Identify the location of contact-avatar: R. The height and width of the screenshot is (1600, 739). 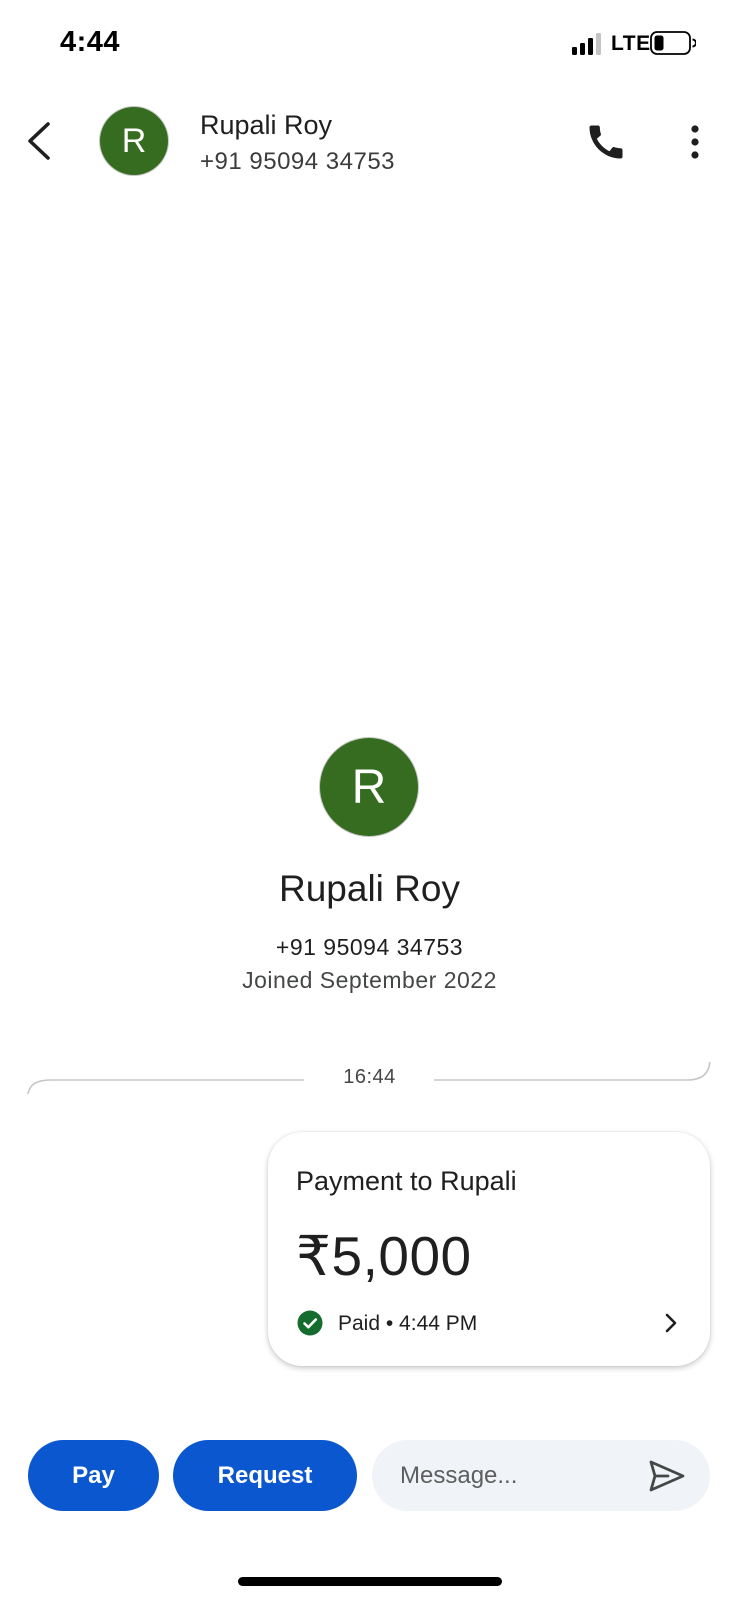
(134, 141).